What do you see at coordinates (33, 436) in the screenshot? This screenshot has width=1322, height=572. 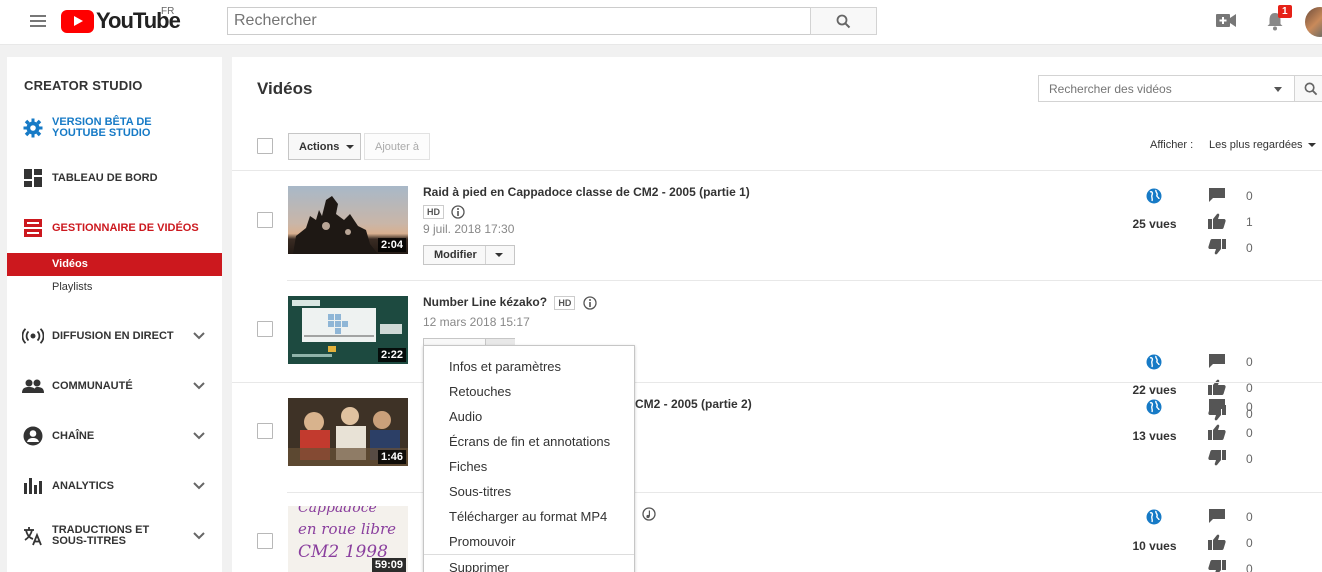 I see `channel-icon` at bounding box center [33, 436].